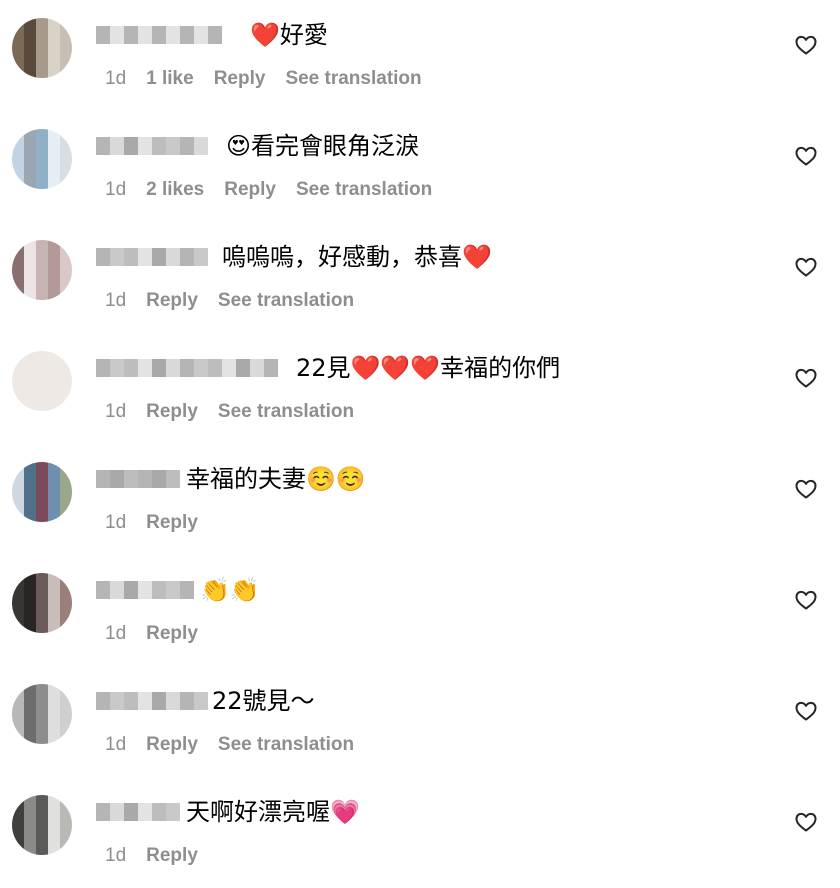  What do you see at coordinates (263, 701) in the screenshot?
I see `comment-text: 22號見～` at bounding box center [263, 701].